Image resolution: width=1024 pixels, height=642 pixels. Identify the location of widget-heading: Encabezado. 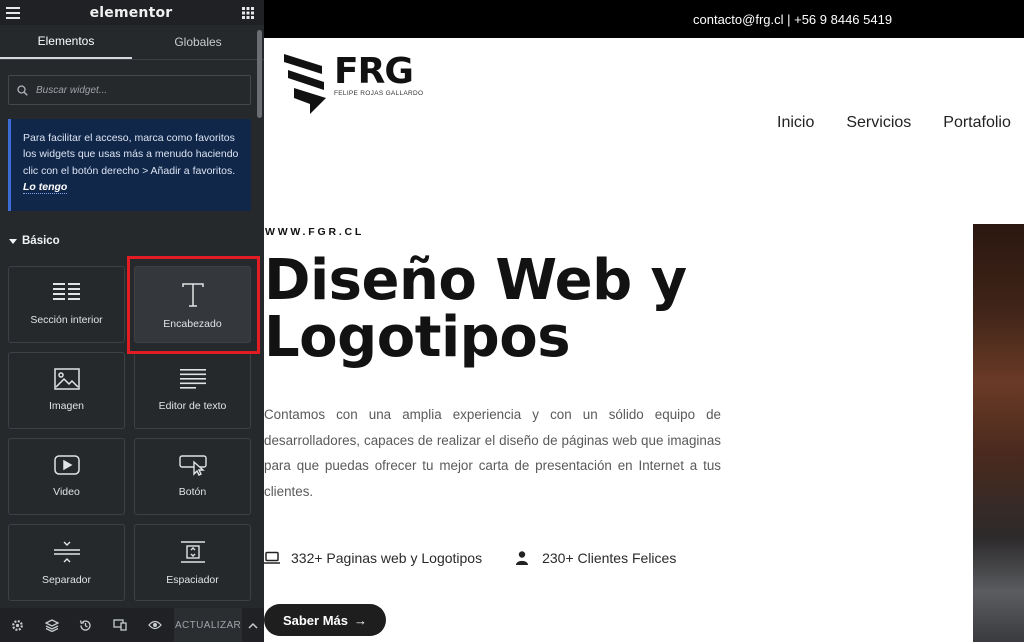
(192, 304).